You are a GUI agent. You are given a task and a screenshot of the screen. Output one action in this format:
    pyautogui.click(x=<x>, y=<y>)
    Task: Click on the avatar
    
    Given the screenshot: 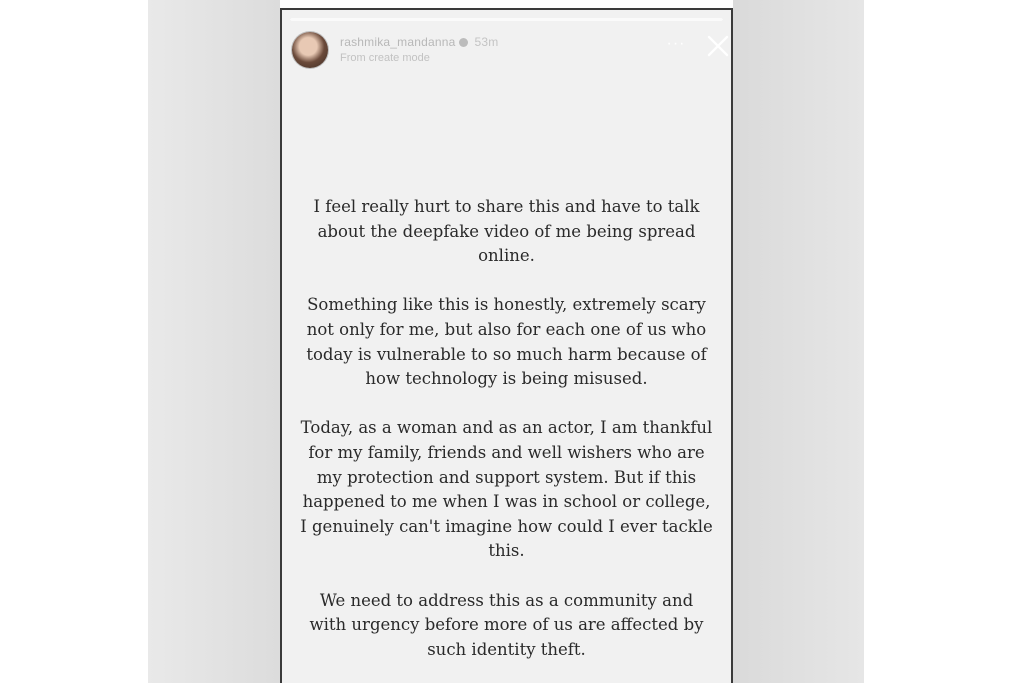 What is the action you would take?
    pyautogui.click(x=310, y=50)
    